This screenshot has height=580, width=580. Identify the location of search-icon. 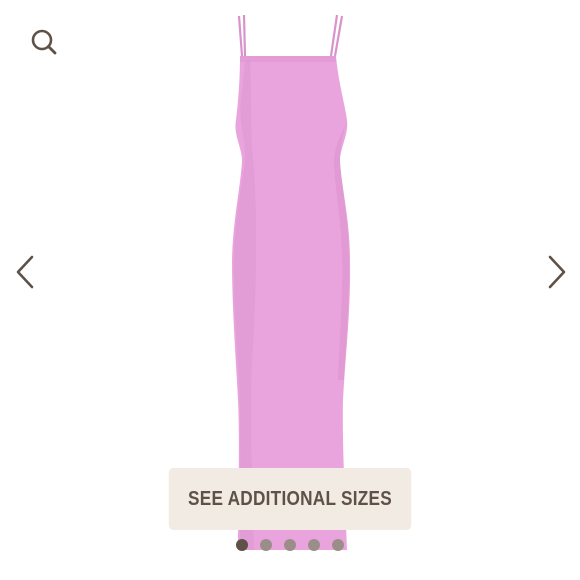
(44, 42).